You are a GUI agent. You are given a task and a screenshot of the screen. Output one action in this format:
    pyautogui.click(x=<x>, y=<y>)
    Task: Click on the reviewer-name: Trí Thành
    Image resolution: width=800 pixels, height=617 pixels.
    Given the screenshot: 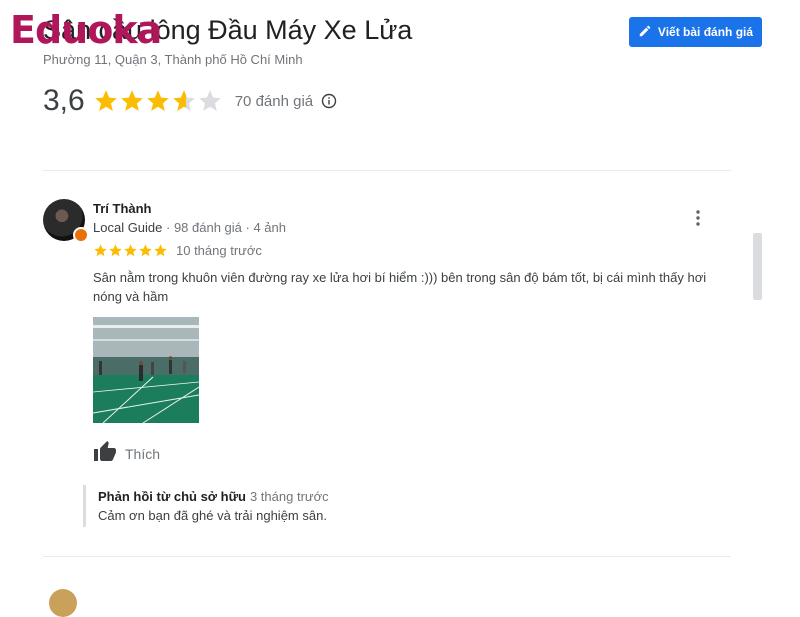 What is the action you would take?
    pyautogui.click(x=122, y=208)
    